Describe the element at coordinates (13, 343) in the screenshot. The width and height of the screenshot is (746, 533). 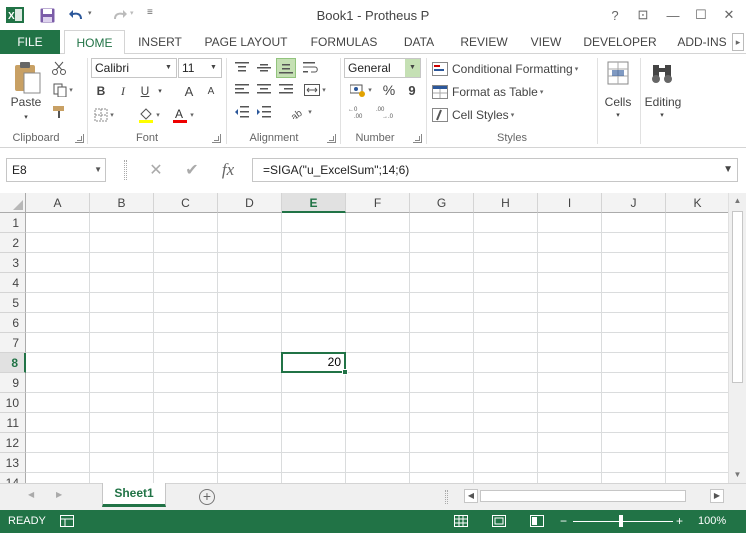
I see `row-header: 7` at that location.